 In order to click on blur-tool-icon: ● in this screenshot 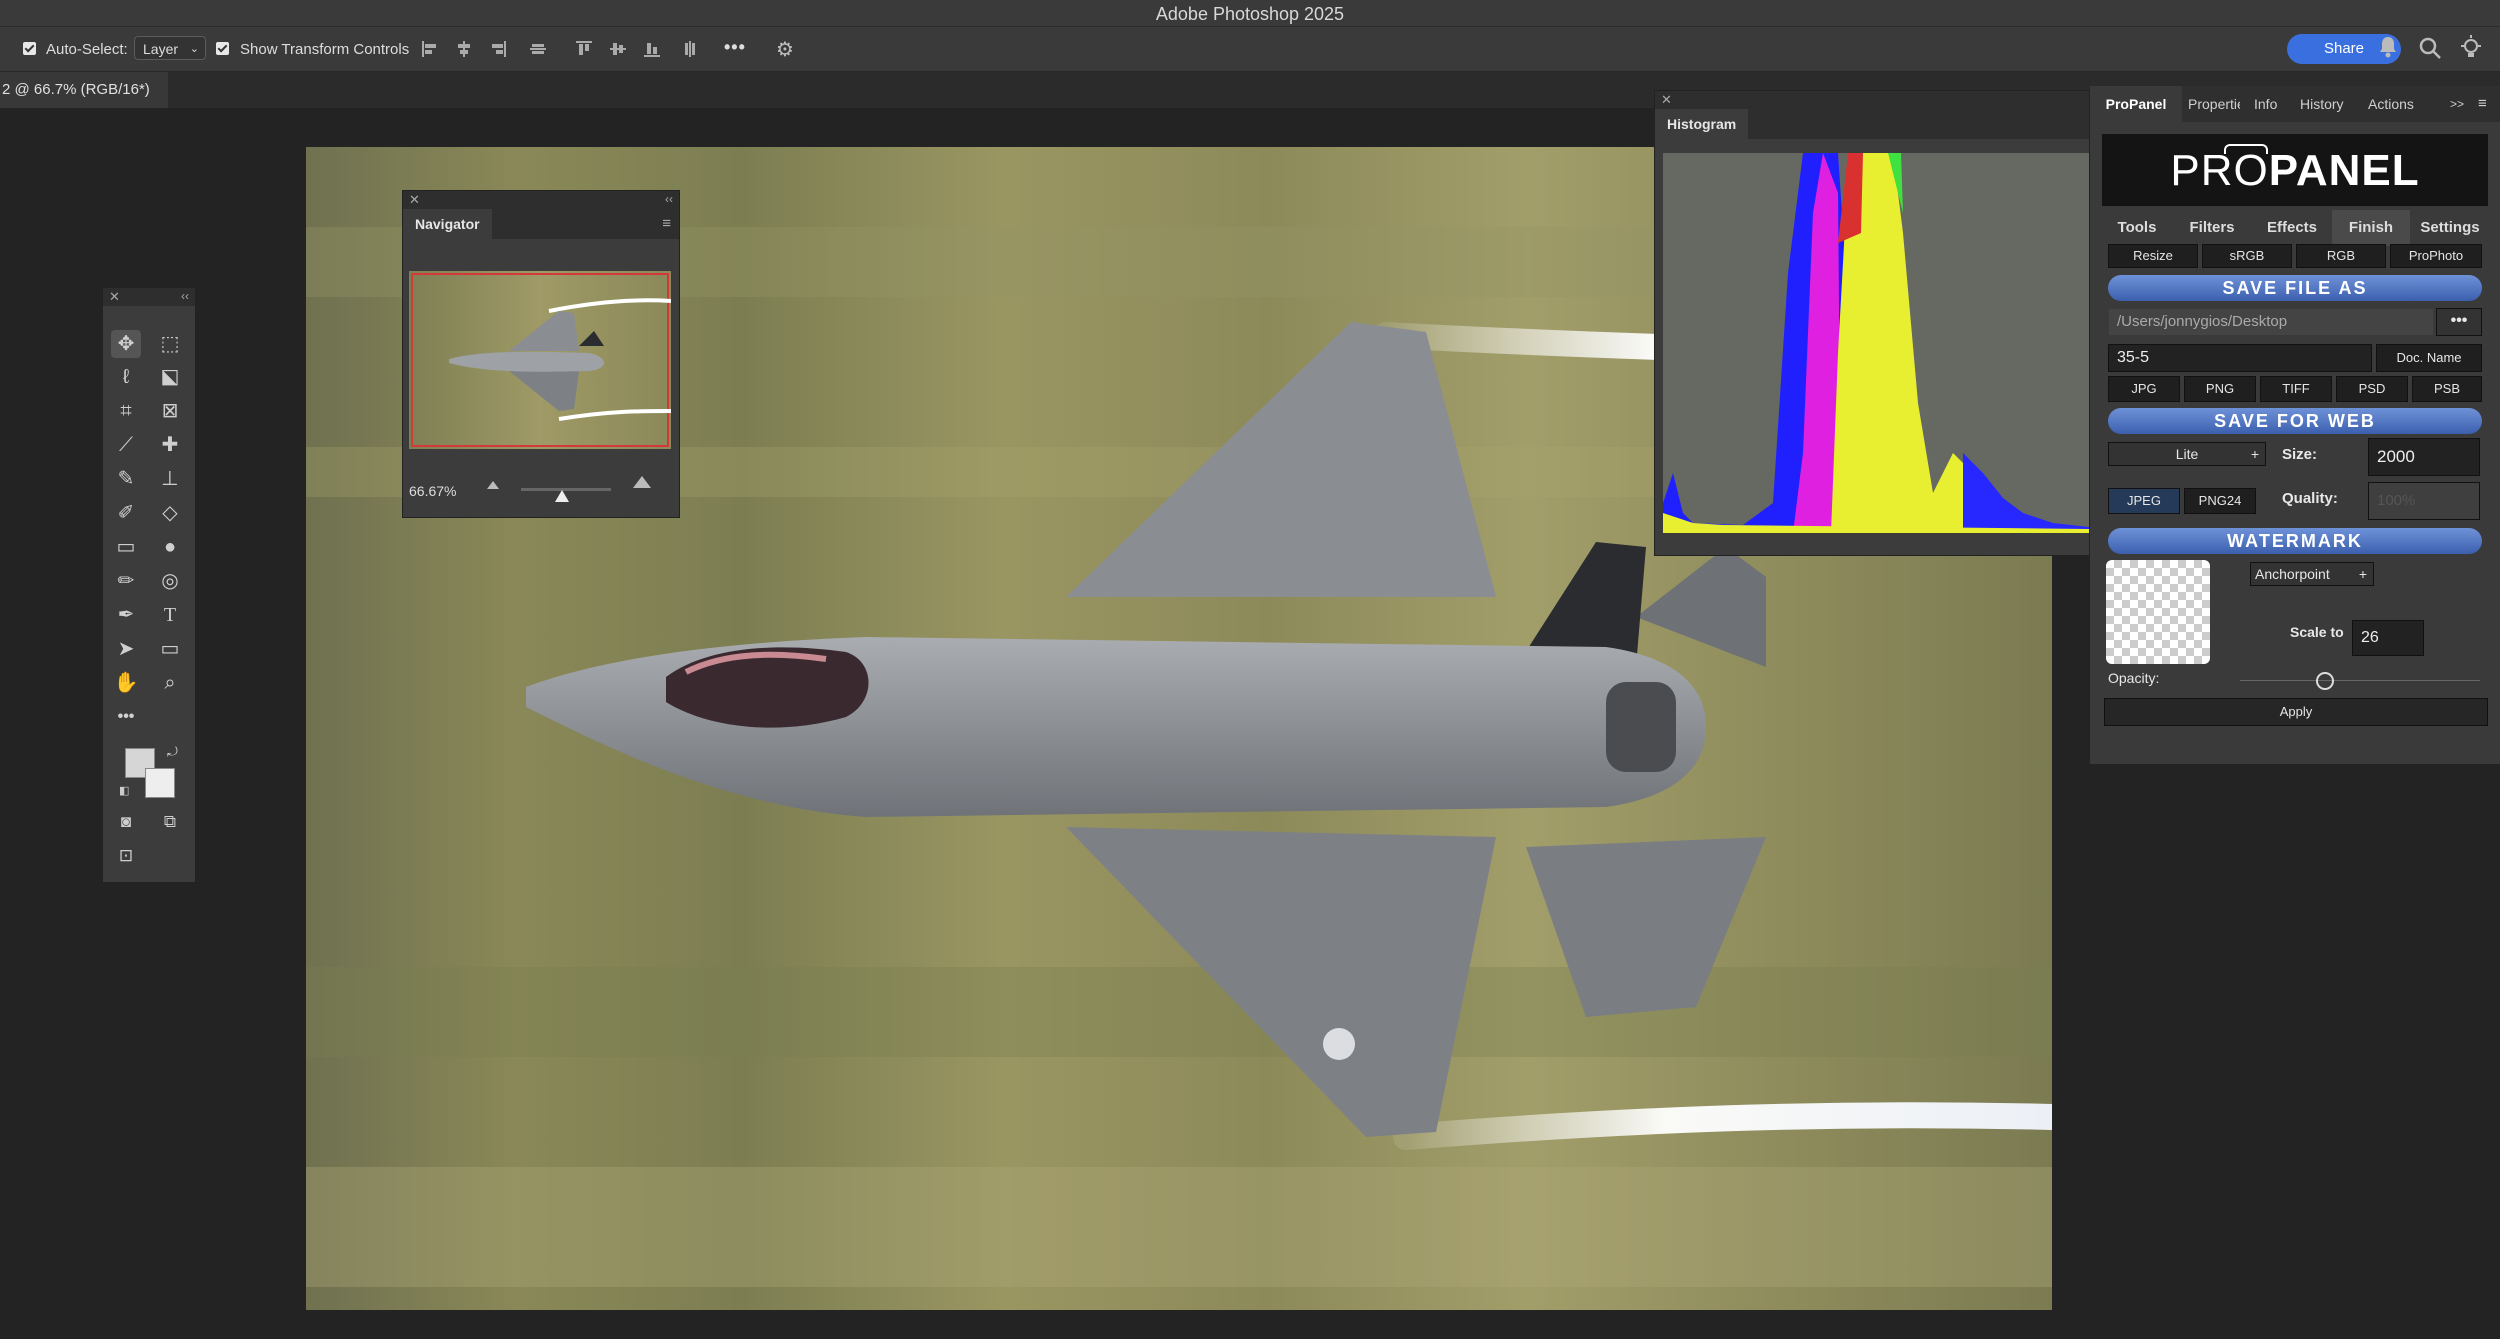, I will do `click(170, 547)`.